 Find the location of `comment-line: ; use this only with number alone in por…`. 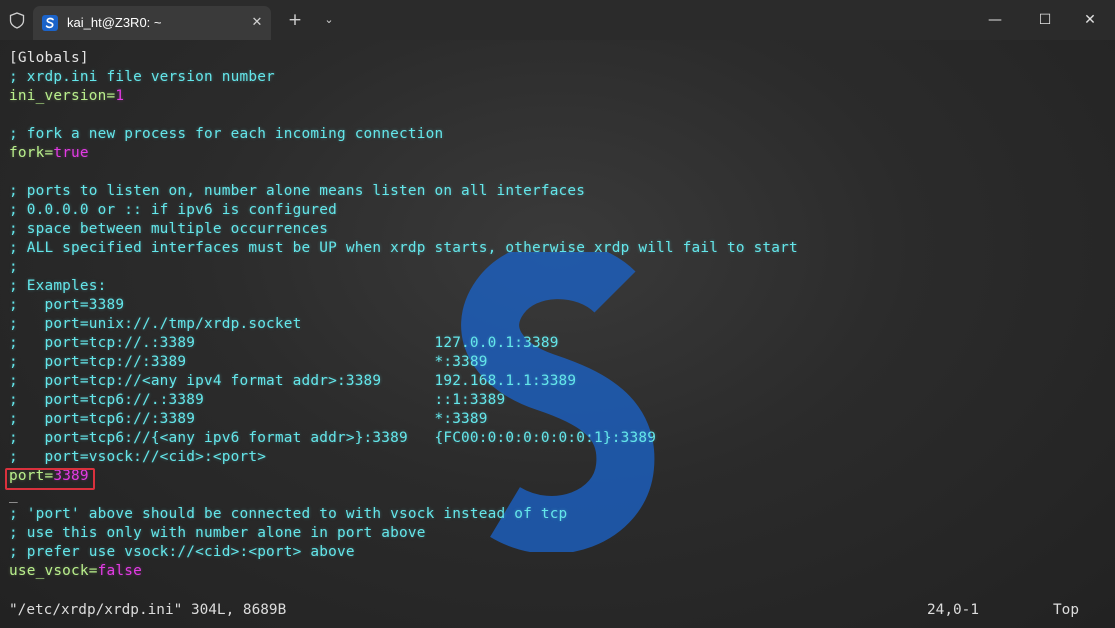

comment-line: ; use this only with number alone in por… is located at coordinates (217, 533).